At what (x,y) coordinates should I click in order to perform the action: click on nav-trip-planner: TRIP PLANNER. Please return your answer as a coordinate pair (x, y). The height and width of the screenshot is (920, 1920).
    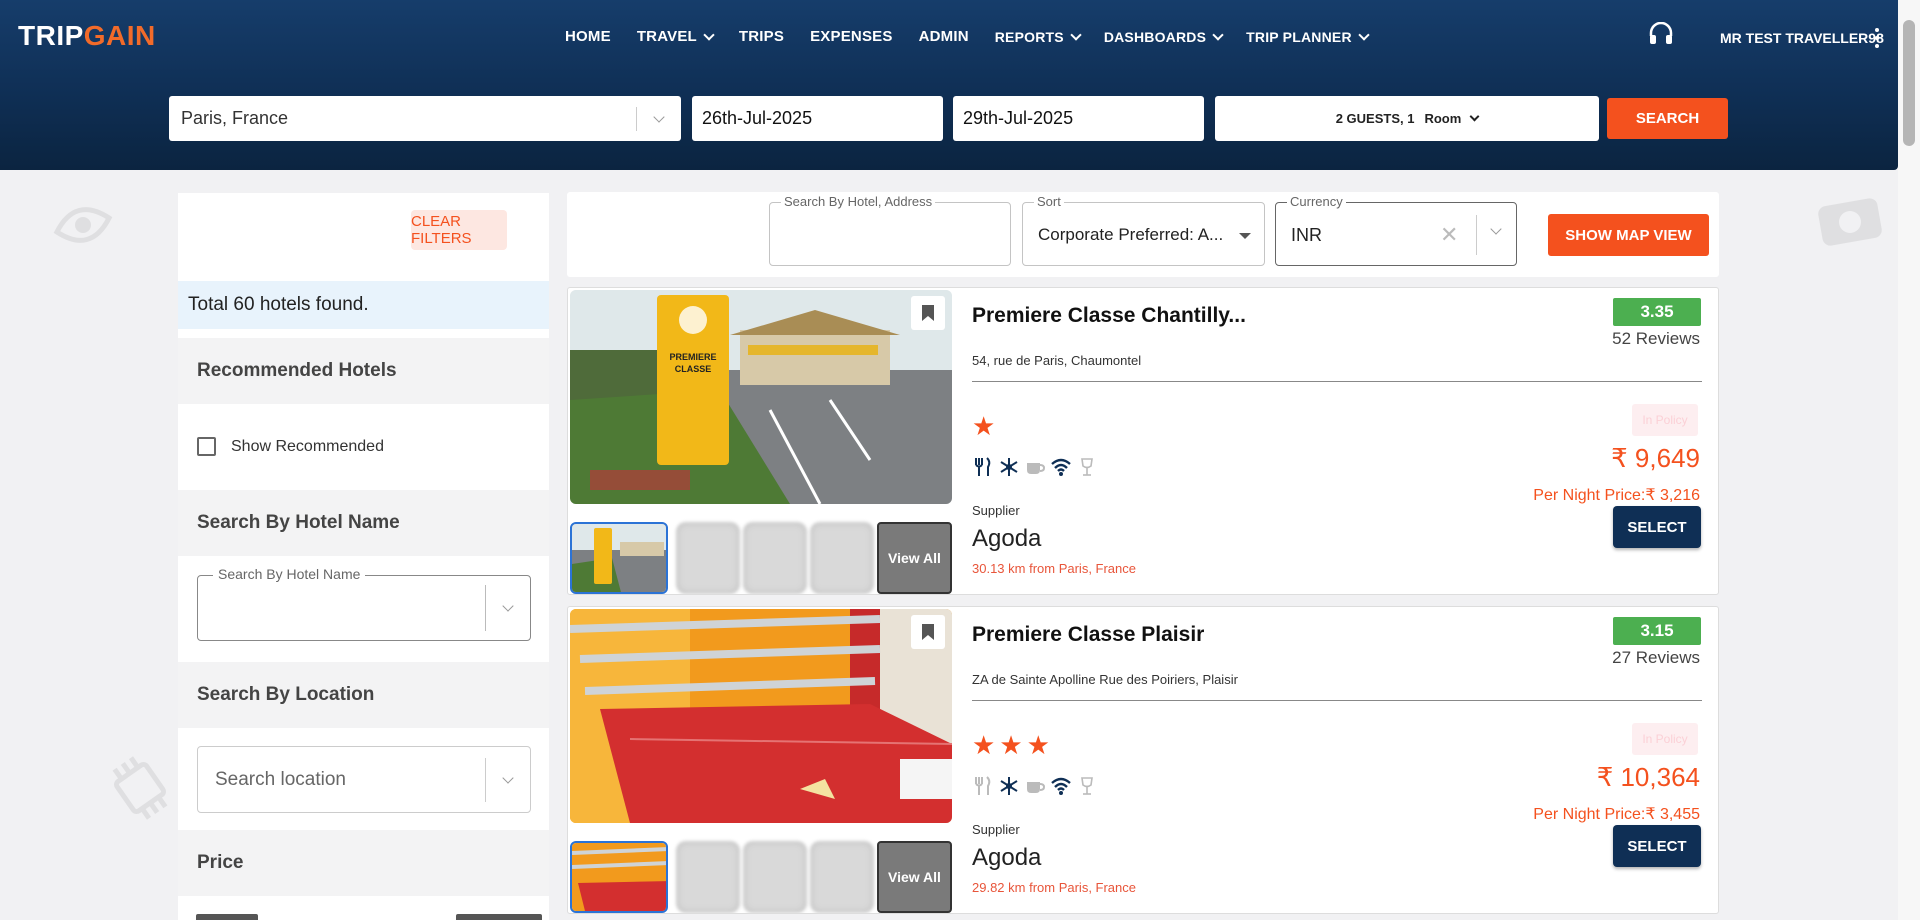
    Looking at the image, I should click on (1308, 37).